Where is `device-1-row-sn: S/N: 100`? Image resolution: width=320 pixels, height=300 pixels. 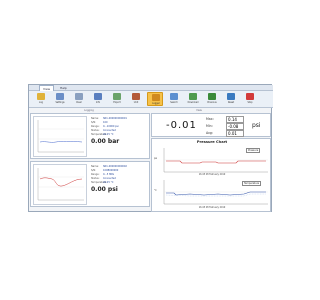
device-1-row-sn: S/N: 100 is located at coordinates (99, 122).